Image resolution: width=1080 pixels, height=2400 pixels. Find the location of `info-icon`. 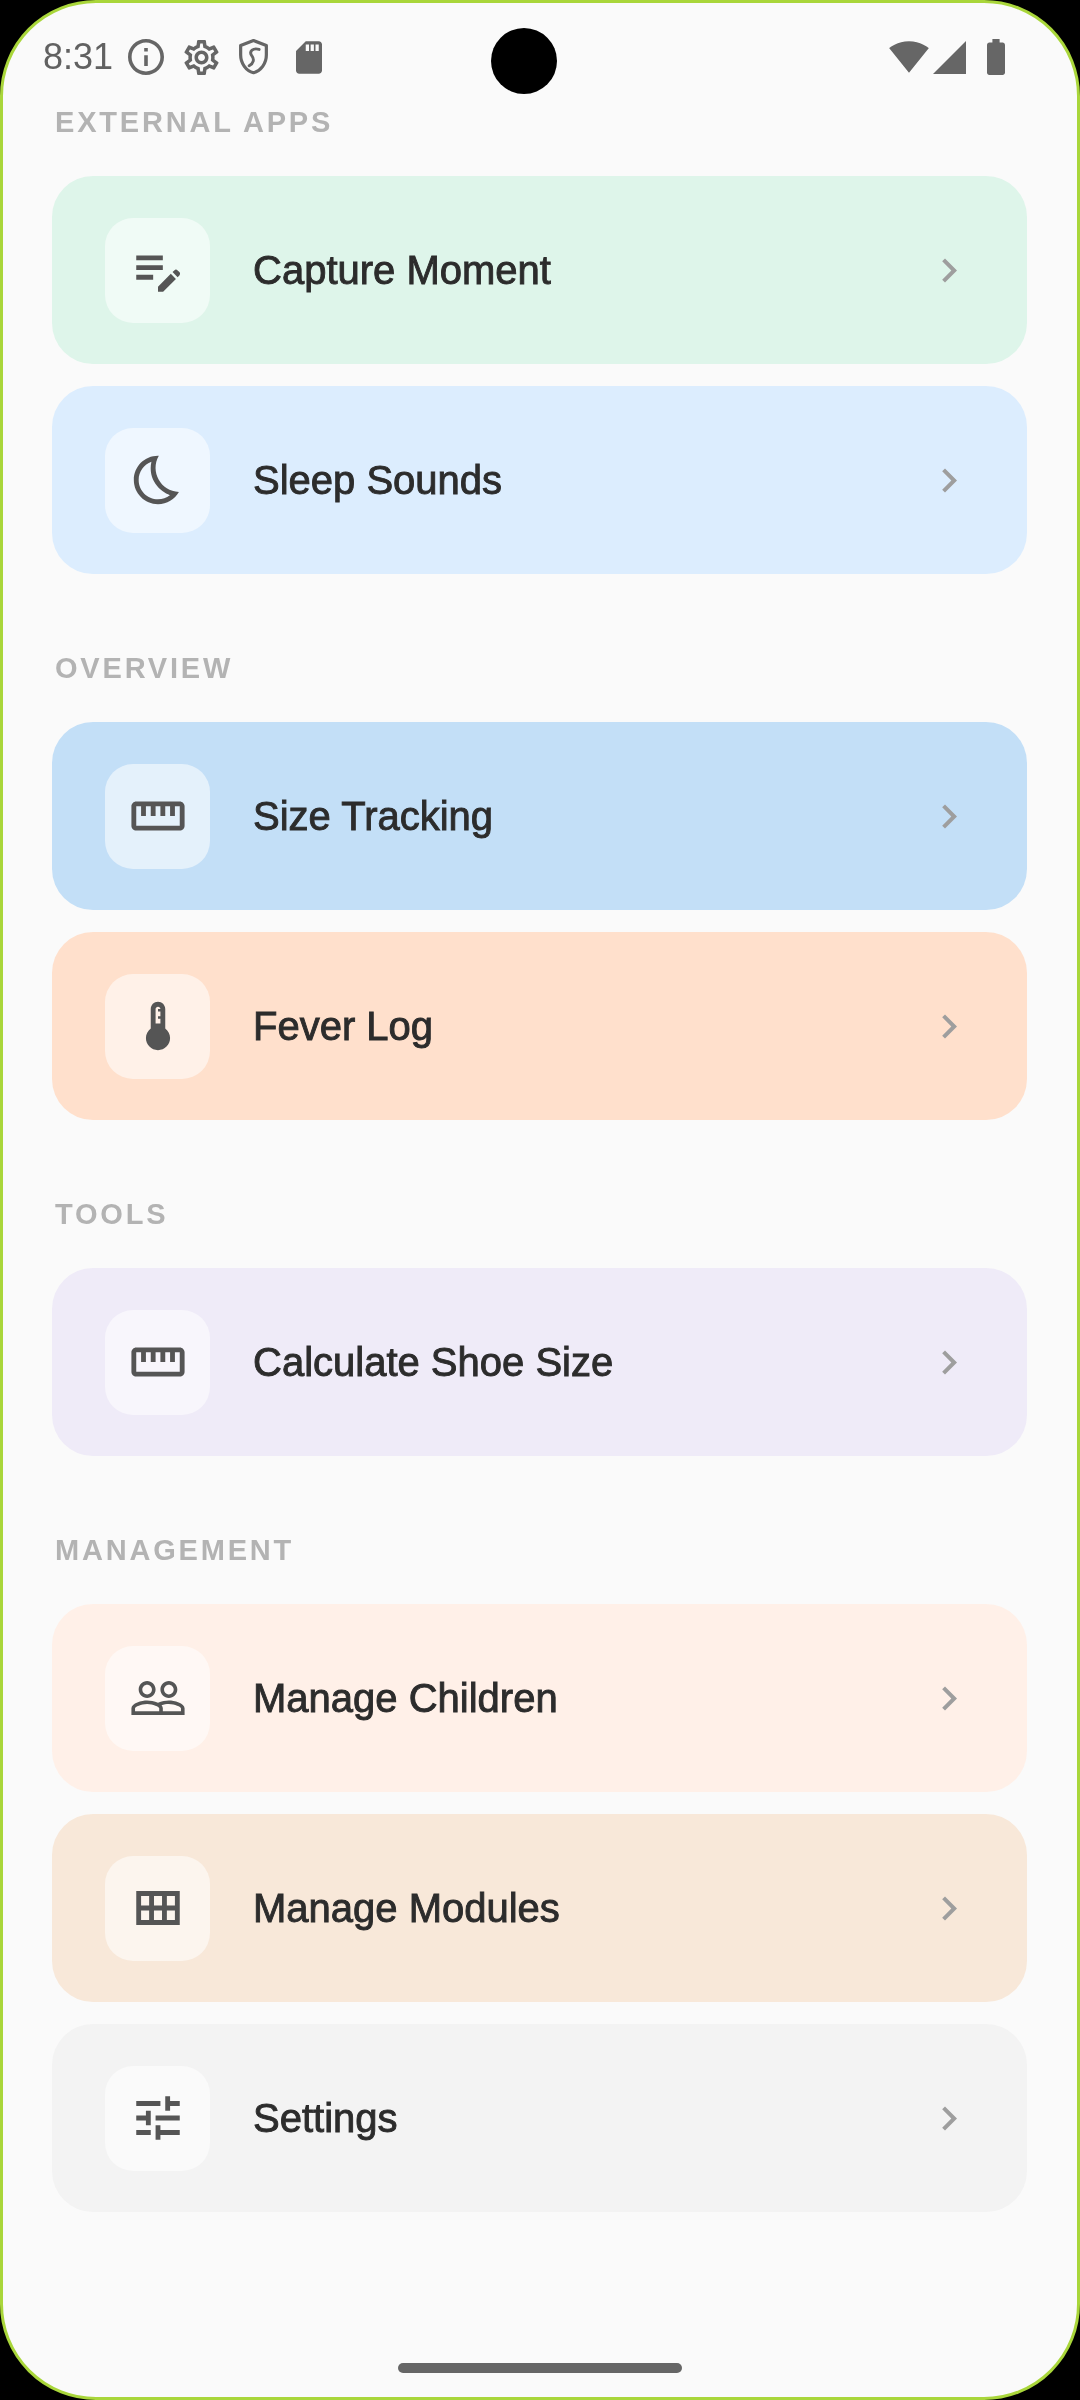

info-icon is located at coordinates (146, 57).